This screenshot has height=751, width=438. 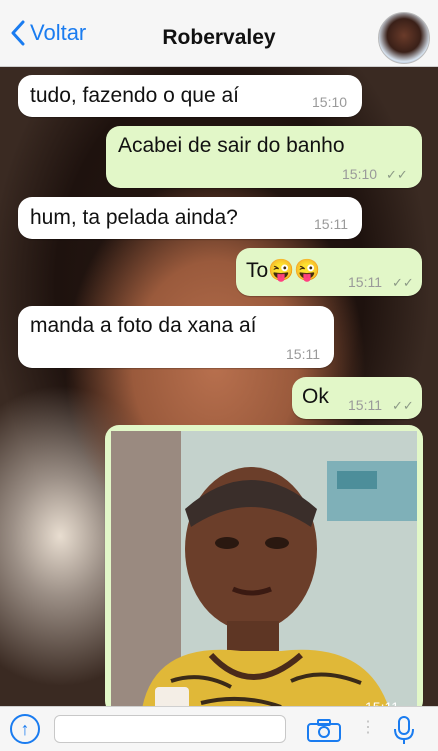 I want to click on message-bubble-outgoing: To😜😜 15:11 ✓✓, so click(x=329, y=272).